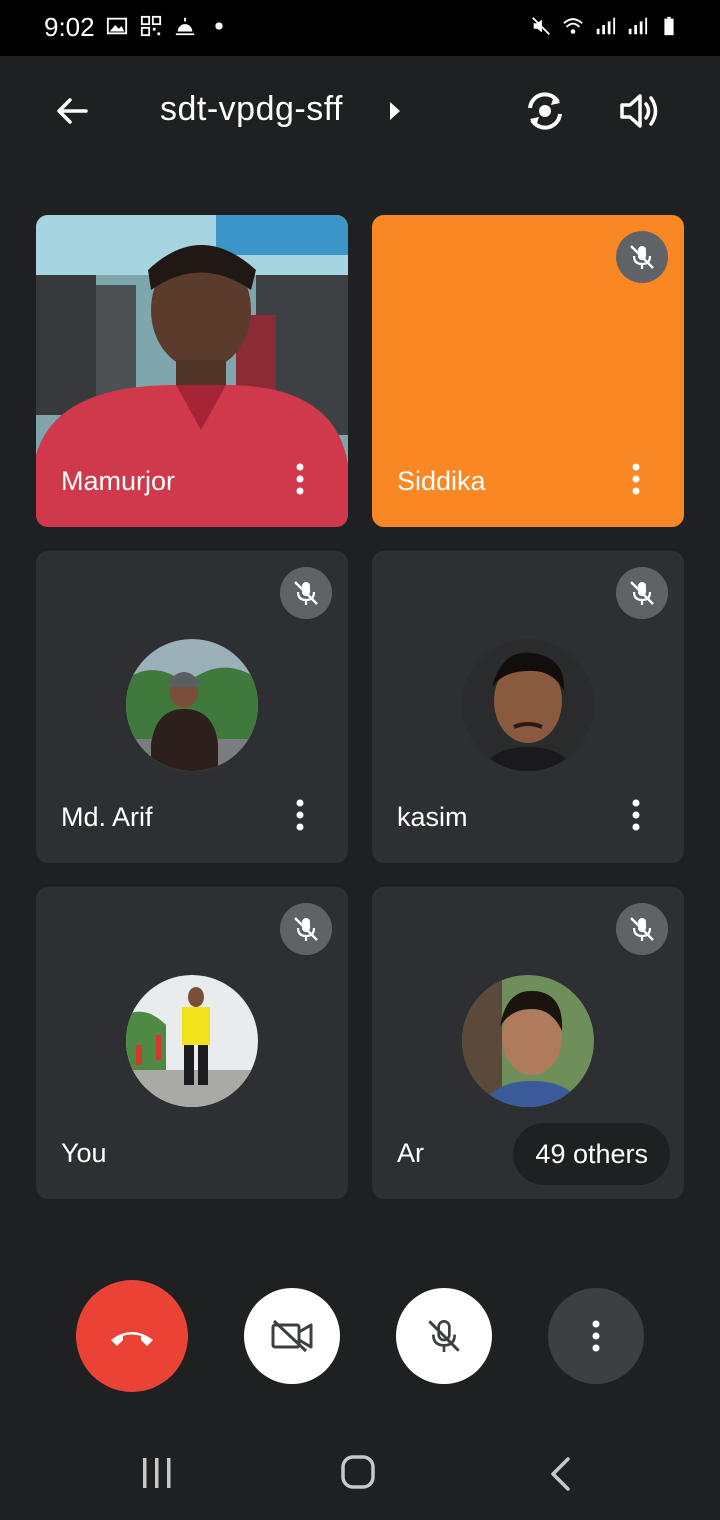  I want to click on others-count-chip: 49 others, so click(591, 1154).